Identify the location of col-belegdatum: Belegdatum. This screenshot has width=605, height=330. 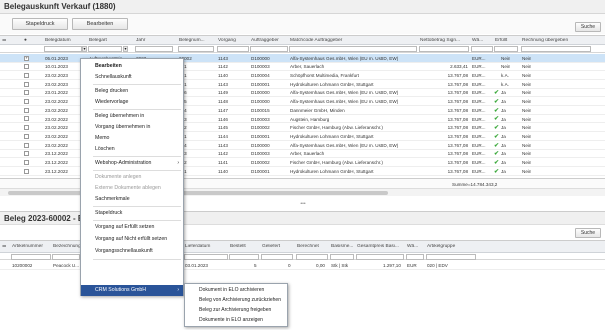
(65, 40).